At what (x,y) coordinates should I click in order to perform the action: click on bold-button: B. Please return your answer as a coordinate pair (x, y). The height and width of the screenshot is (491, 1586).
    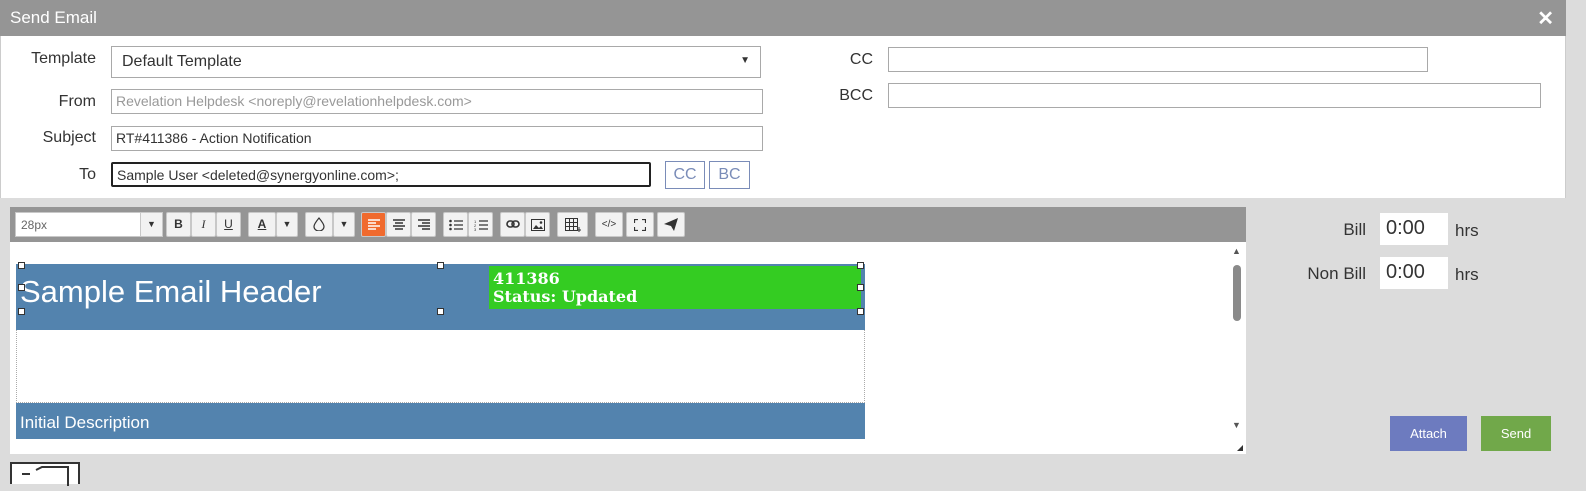
    Looking at the image, I should click on (178, 224).